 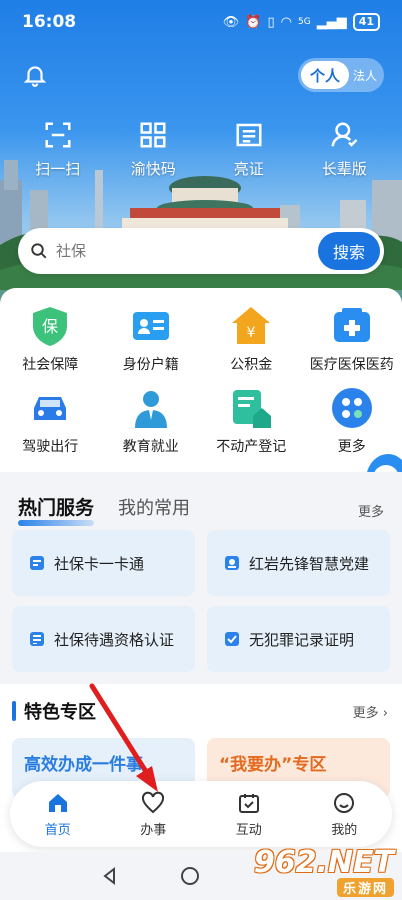 What do you see at coordinates (58, 135) in the screenshot?
I see `scan-icon` at bounding box center [58, 135].